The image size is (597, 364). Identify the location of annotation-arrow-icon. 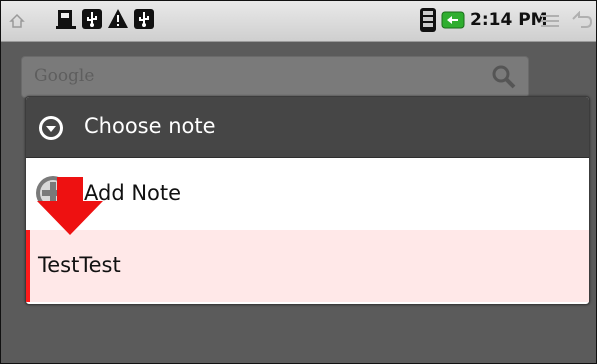
(70, 206).